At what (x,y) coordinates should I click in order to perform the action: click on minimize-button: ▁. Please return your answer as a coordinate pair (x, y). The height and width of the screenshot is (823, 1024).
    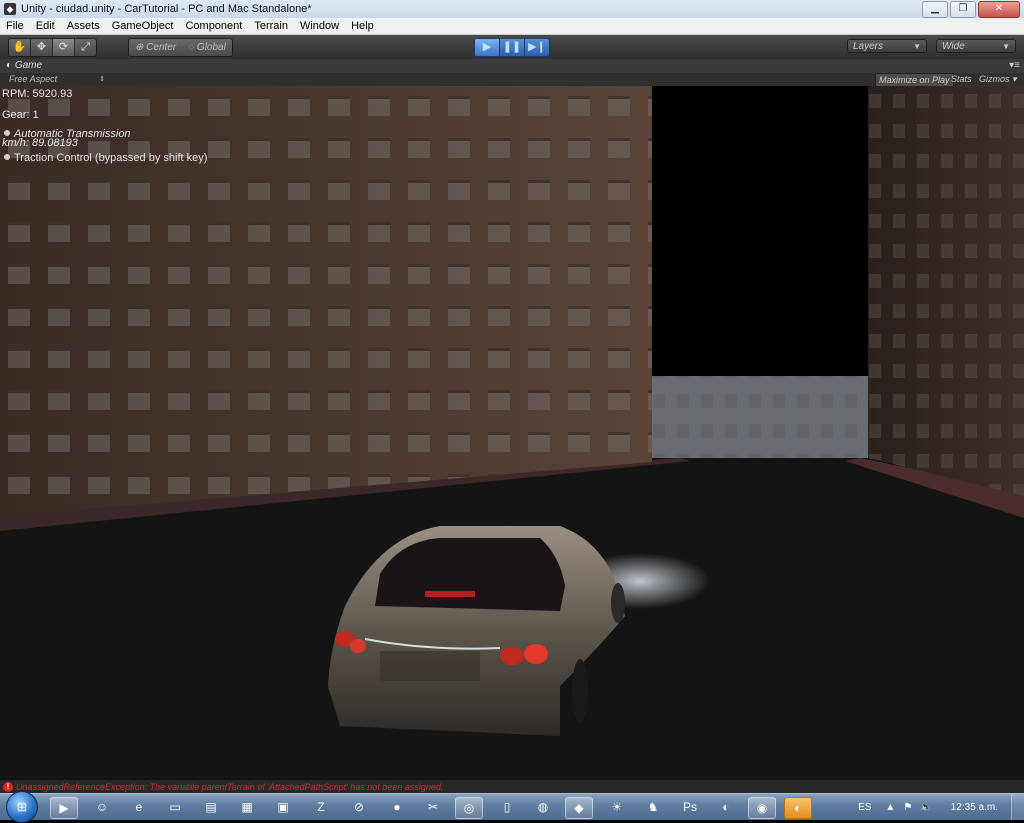
    Looking at the image, I should click on (935, 9).